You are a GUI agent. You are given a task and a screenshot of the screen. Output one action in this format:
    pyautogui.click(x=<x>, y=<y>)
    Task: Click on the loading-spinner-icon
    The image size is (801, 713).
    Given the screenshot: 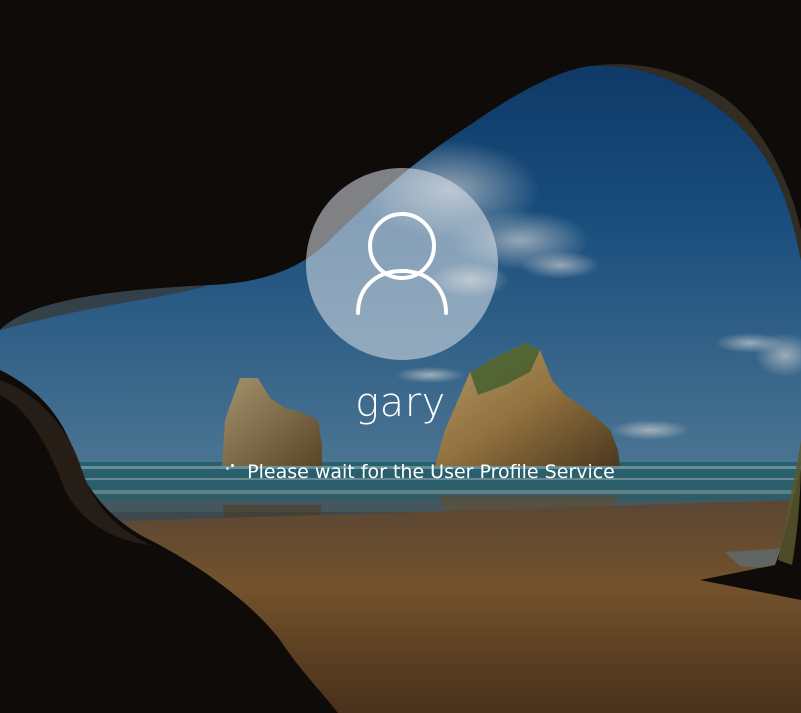 What is the action you would take?
    pyautogui.click(x=233, y=472)
    